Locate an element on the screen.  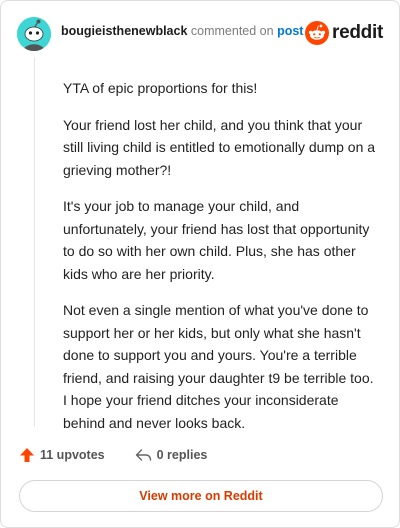
upvote-arrow-icon is located at coordinates (27, 455).